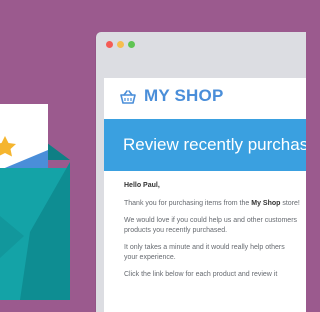  Describe the element at coordinates (184, 95) in the screenshot. I see `shop-name: MY SHOP` at that location.